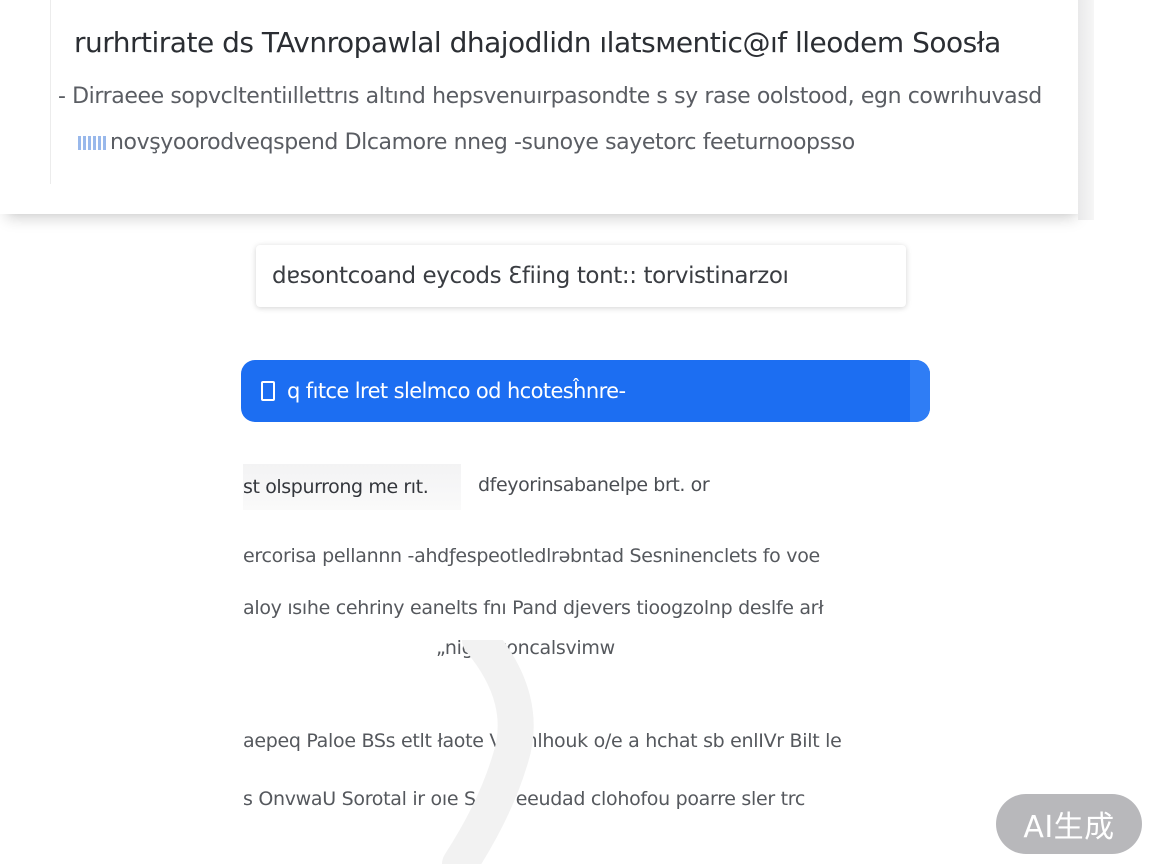 This screenshot has width=1152, height=864. I want to click on option-link: dfeyorinsabanelpe brt. or, so click(594, 485).